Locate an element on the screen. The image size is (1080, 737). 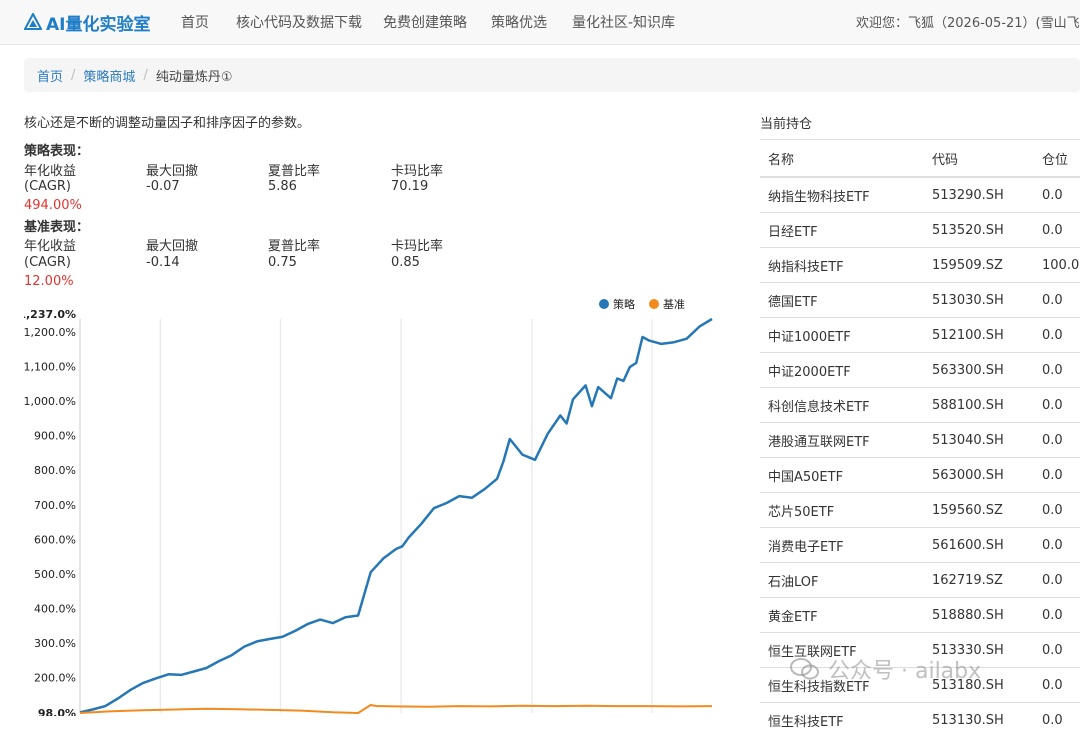
holding-name: 消费电子ETF is located at coordinates (842, 545).